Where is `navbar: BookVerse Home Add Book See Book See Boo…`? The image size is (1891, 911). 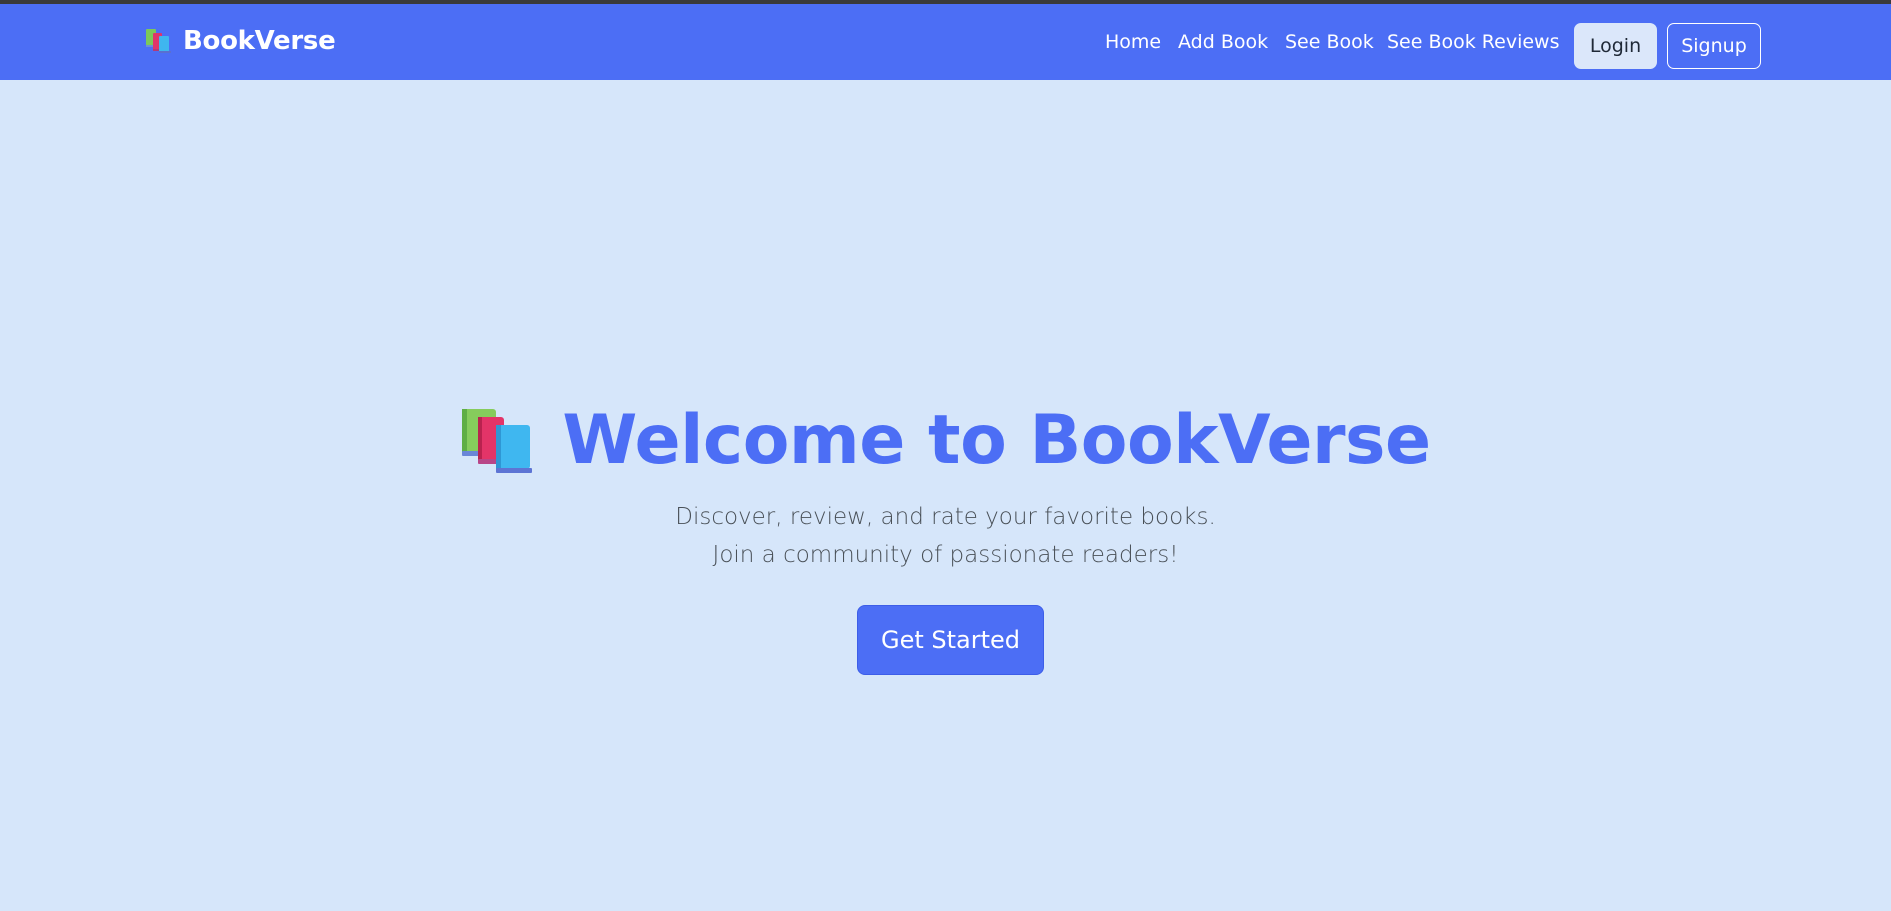 navbar: BookVerse Home Add Book See Book See Boo… is located at coordinates (945, 42).